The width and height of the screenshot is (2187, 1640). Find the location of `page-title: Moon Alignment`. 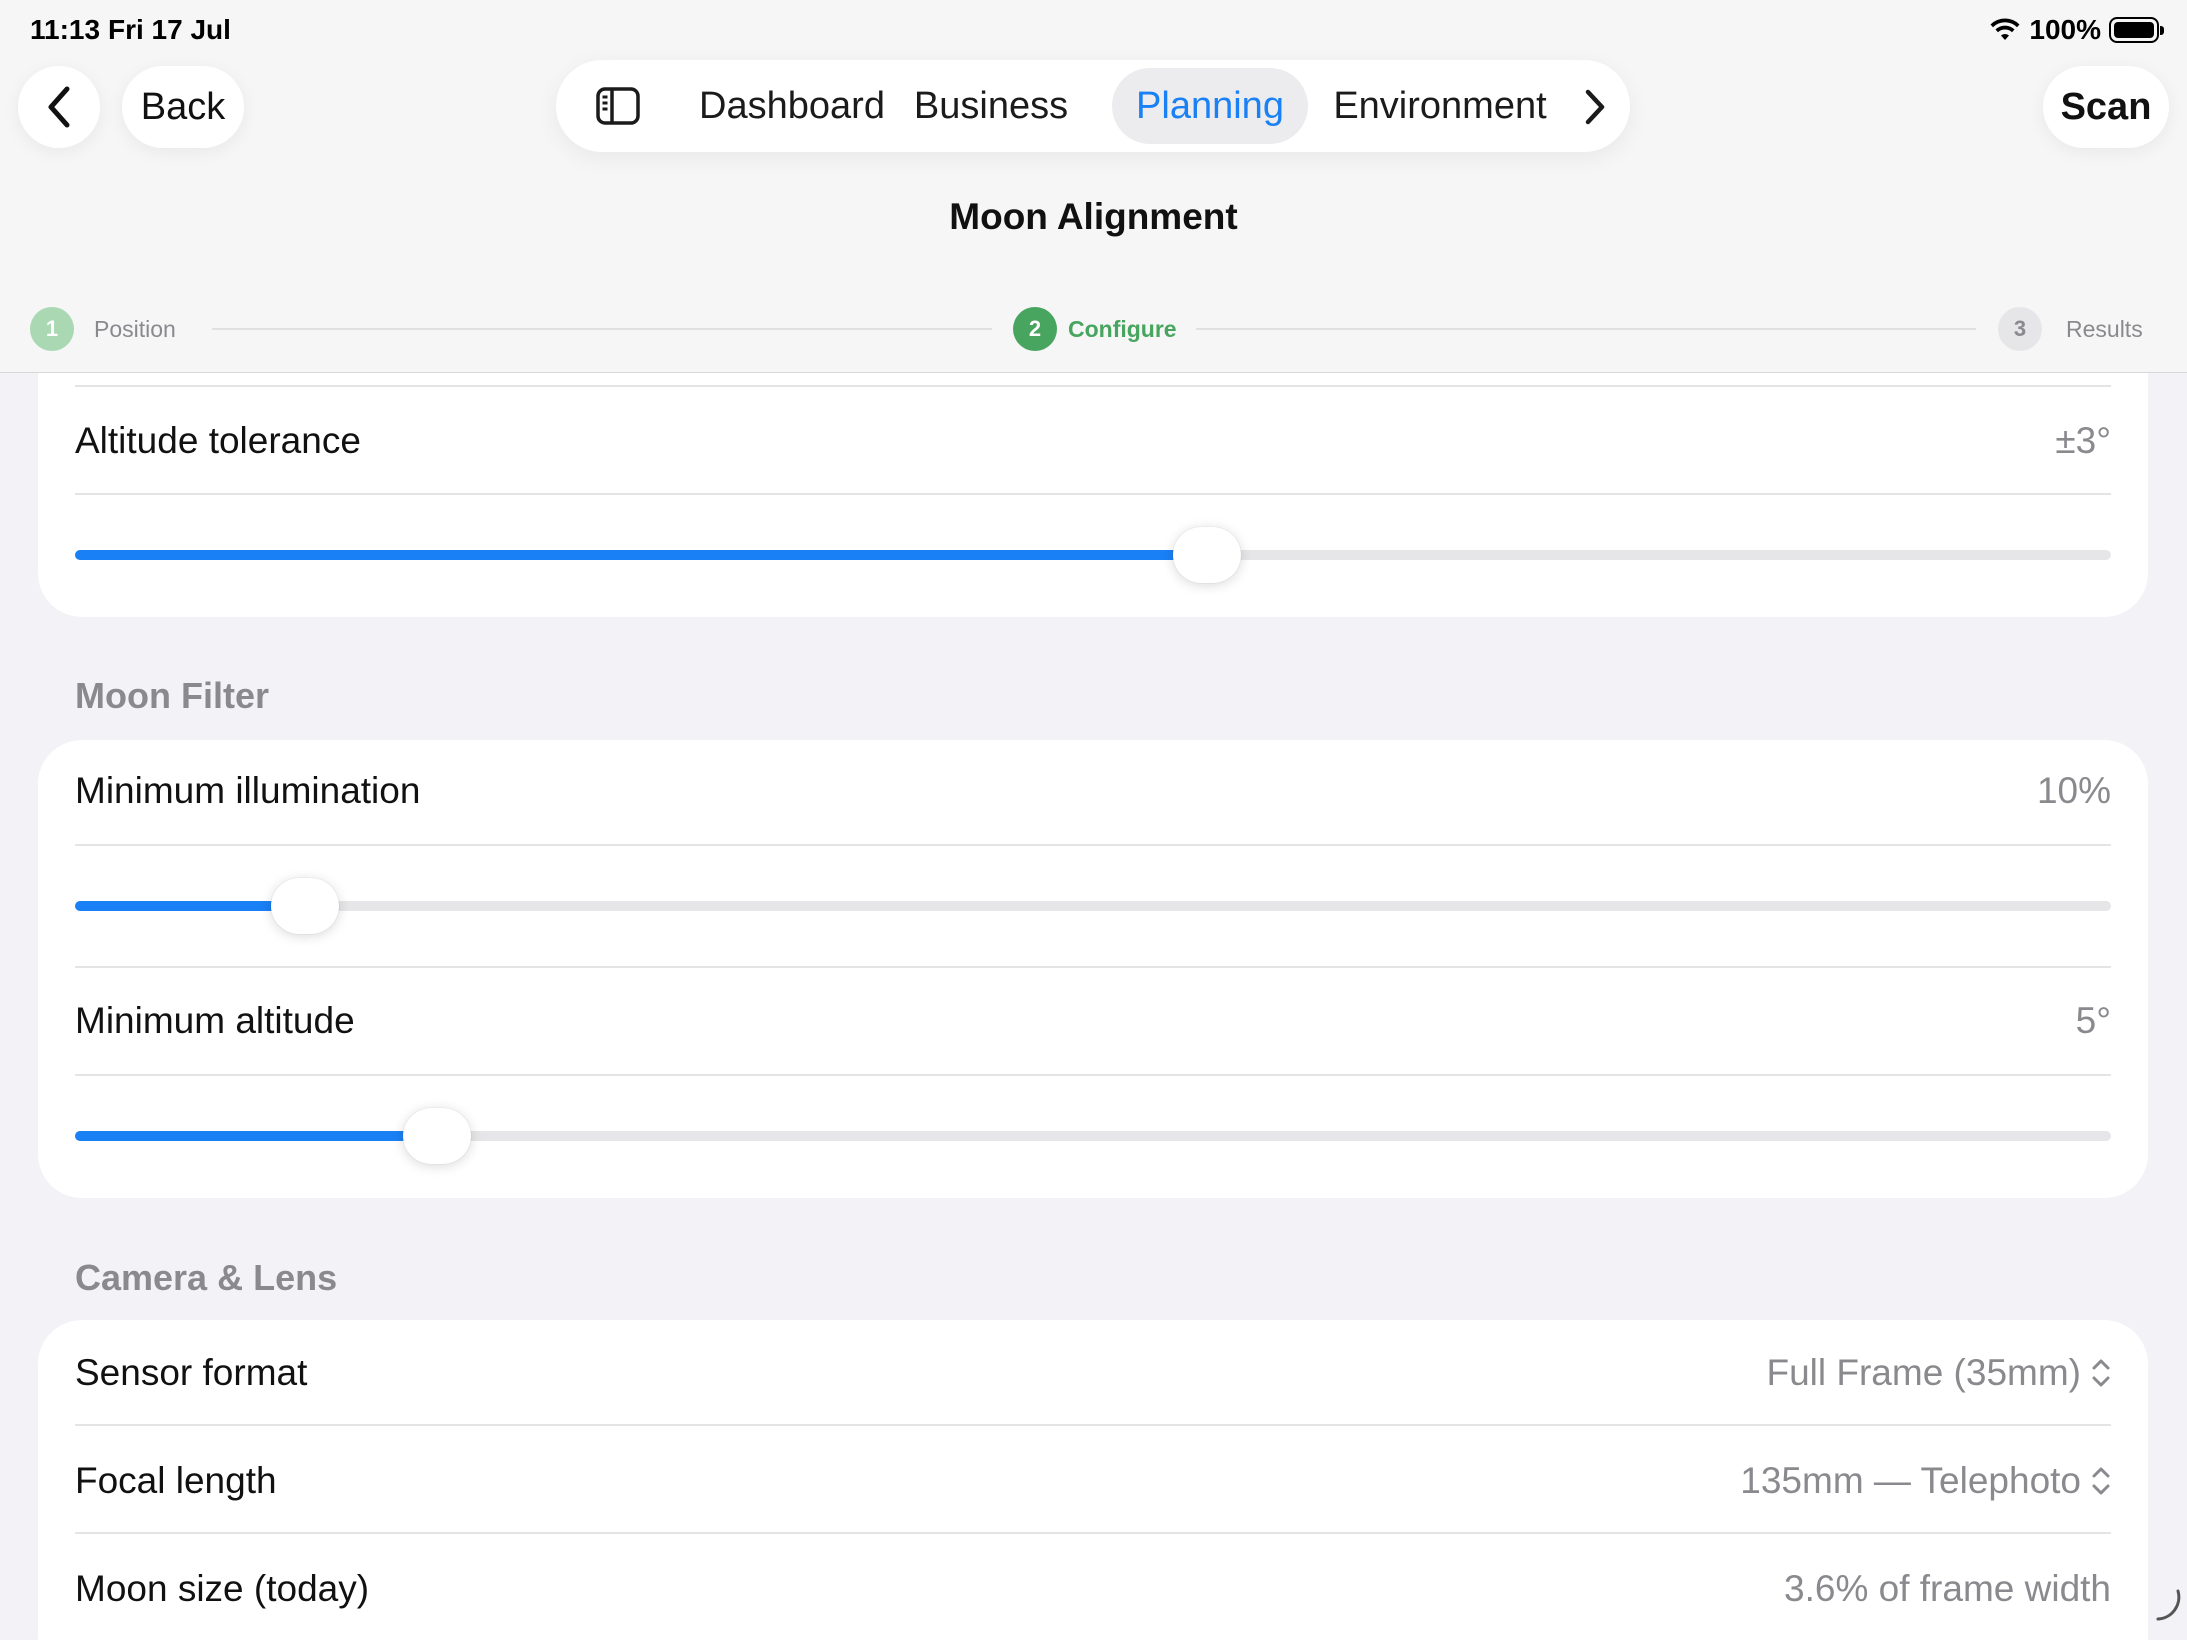

page-title: Moon Alignment is located at coordinates (1093, 216).